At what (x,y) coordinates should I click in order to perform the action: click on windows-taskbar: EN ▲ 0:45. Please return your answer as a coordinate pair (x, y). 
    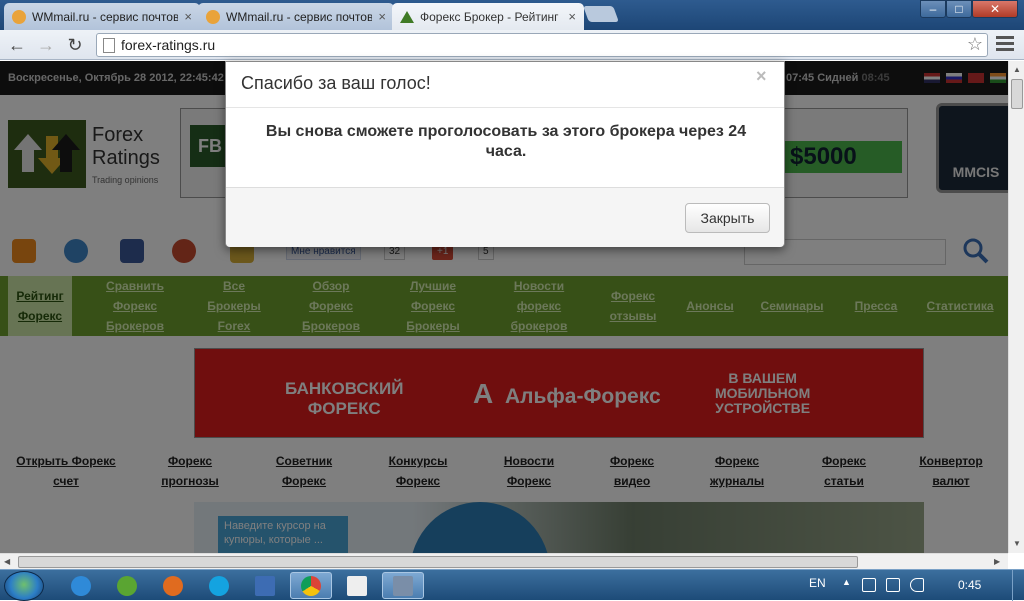
    Looking at the image, I should click on (512, 585).